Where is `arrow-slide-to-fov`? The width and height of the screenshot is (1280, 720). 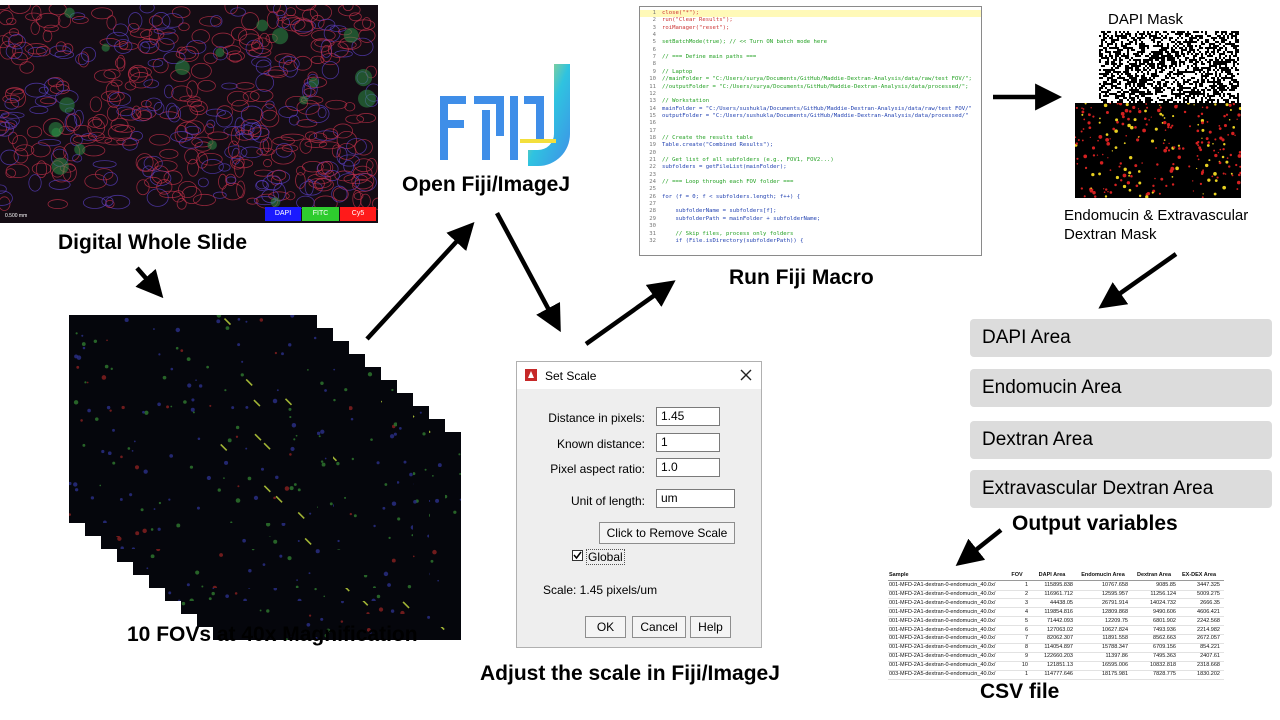
arrow-slide-to-fov is located at coordinates (149, 282).